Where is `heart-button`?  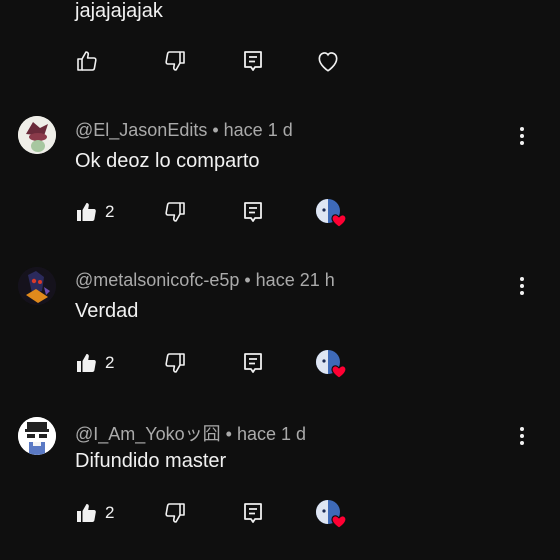 heart-button is located at coordinates (328, 61).